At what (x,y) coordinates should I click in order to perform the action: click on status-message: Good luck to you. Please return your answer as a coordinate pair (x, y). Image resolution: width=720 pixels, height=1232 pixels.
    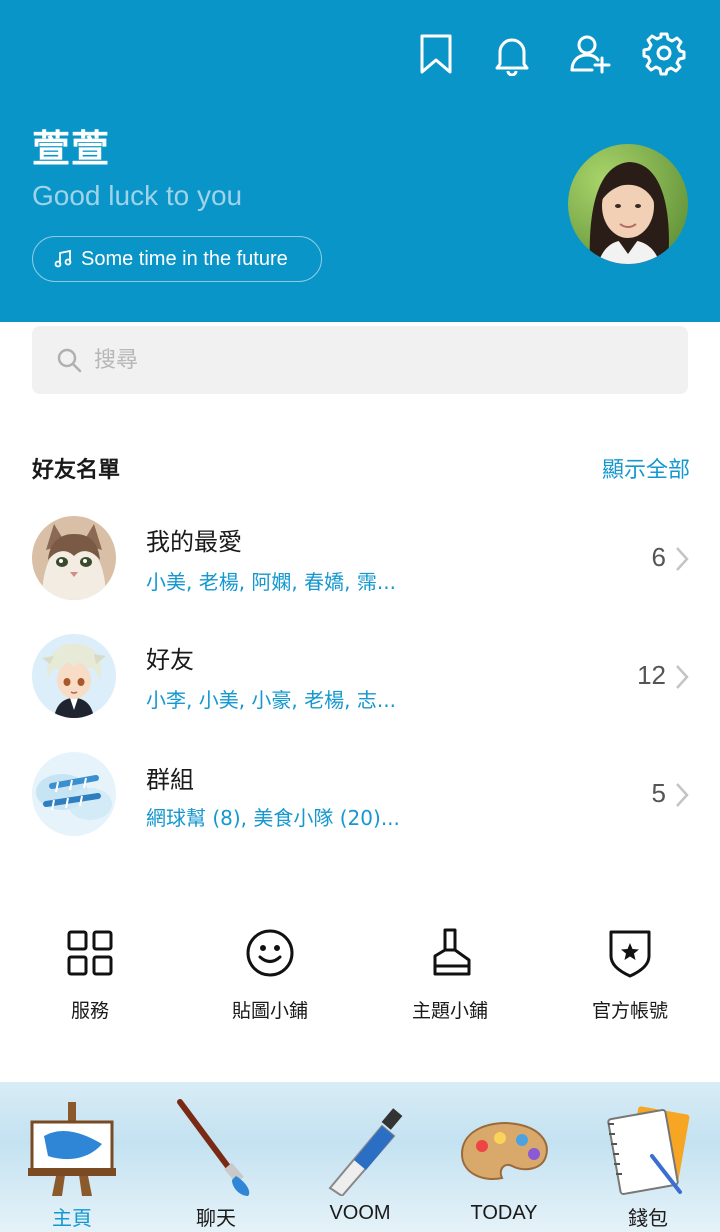
    Looking at the image, I should click on (137, 196).